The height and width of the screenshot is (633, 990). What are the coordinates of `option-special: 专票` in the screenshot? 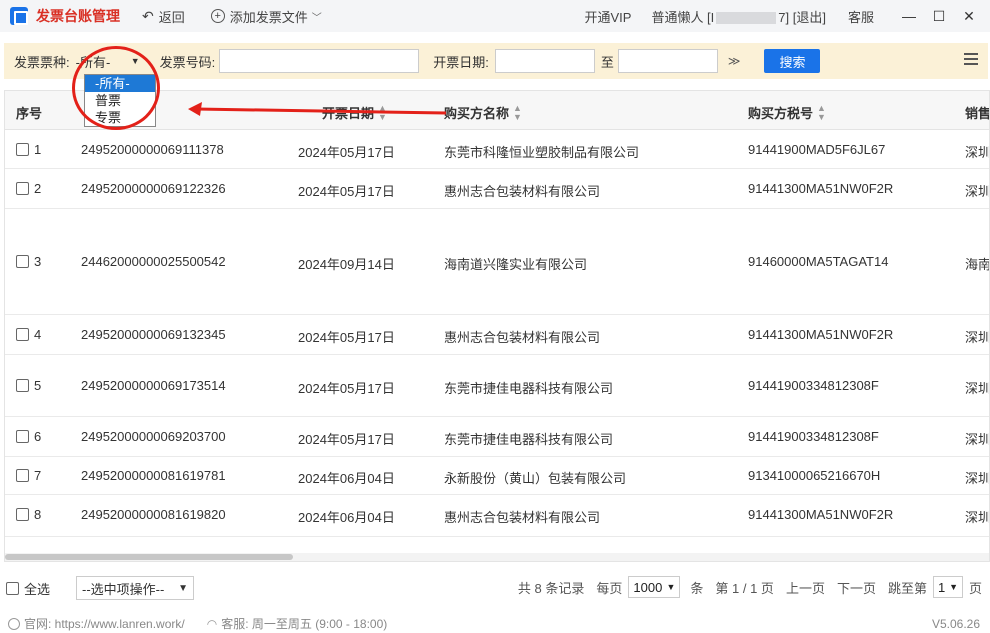 It's located at (120, 117).